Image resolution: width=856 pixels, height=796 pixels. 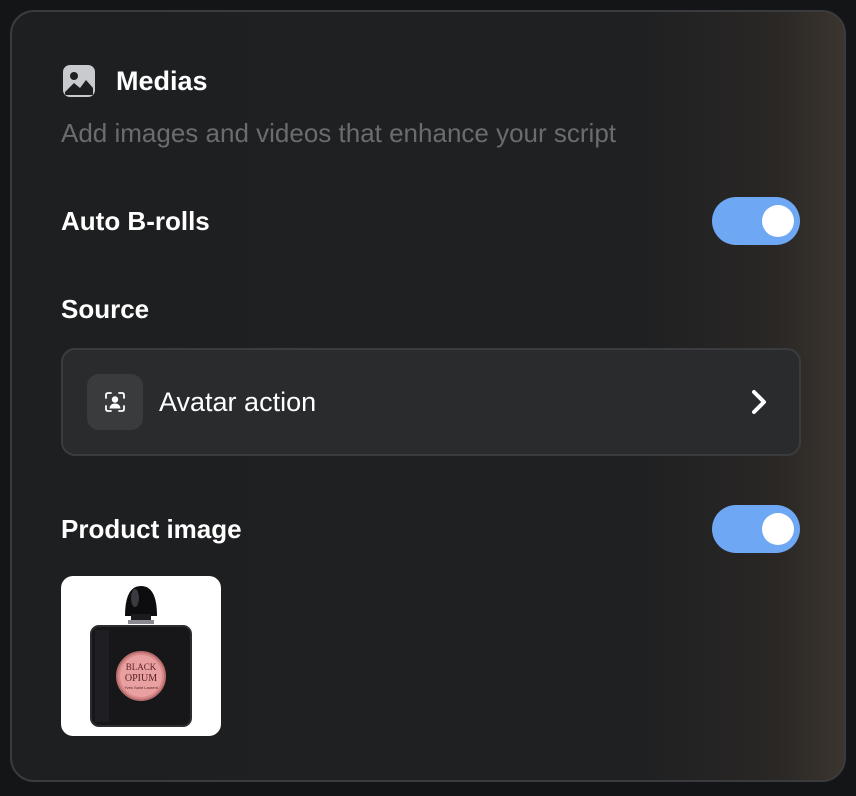 I want to click on source-select: Avatar action, so click(x=431, y=402).